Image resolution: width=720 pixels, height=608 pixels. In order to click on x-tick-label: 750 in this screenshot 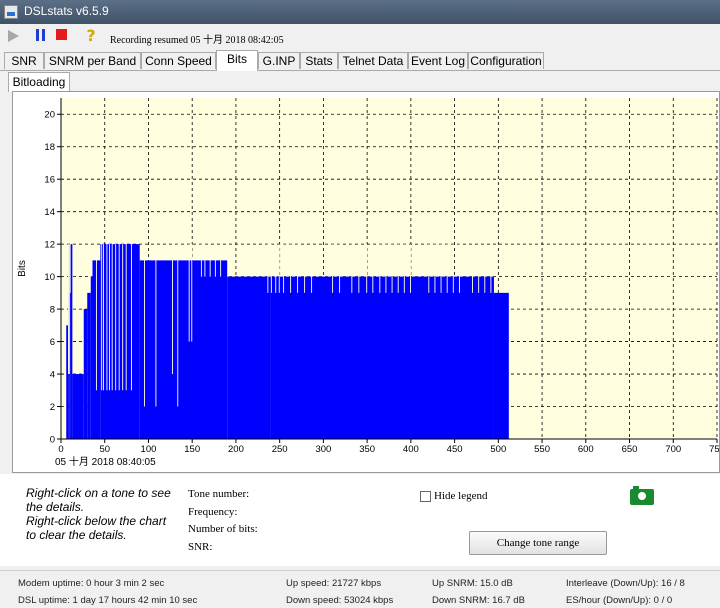, I will do `click(714, 449)`.